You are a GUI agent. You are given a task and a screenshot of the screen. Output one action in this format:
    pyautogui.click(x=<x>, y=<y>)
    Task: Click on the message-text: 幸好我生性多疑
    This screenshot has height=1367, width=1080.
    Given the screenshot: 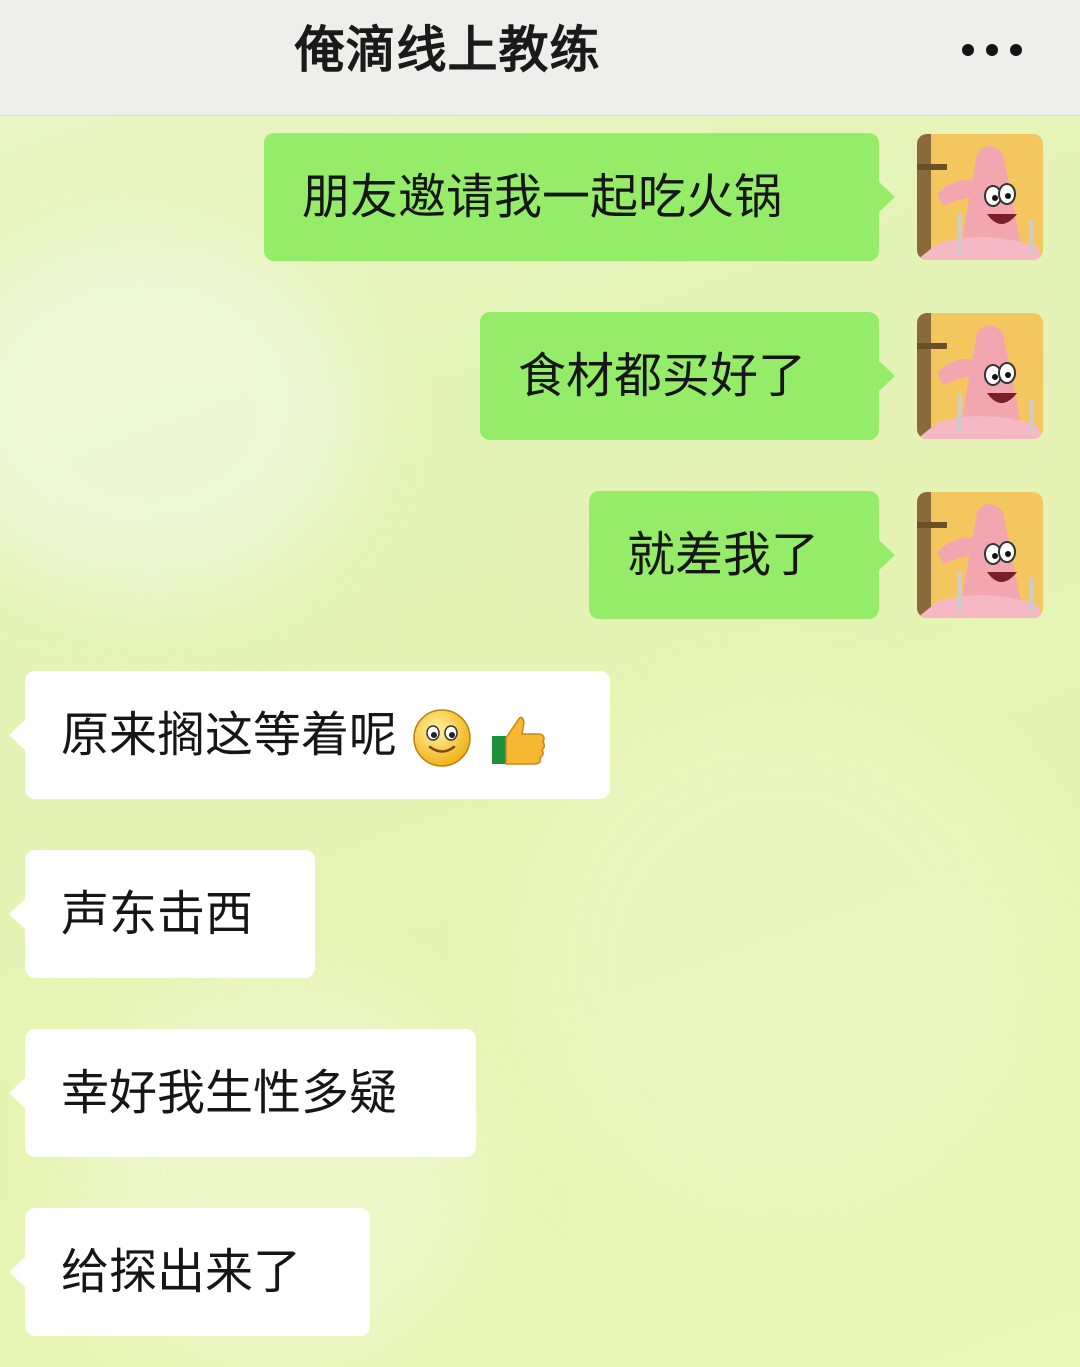 What is the action you would take?
    pyautogui.click(x=229, y=1093)
    